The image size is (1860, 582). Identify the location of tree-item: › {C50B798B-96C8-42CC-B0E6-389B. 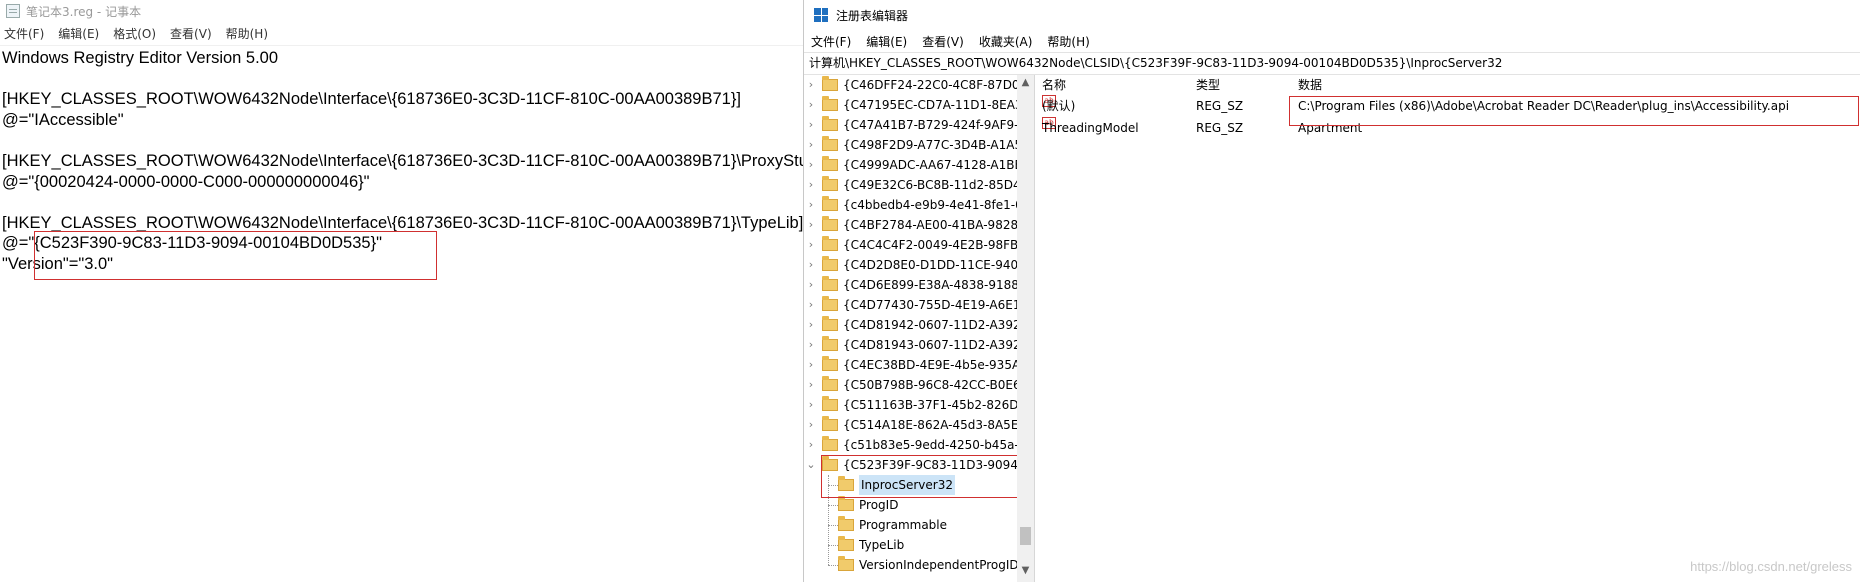
(919, 385).